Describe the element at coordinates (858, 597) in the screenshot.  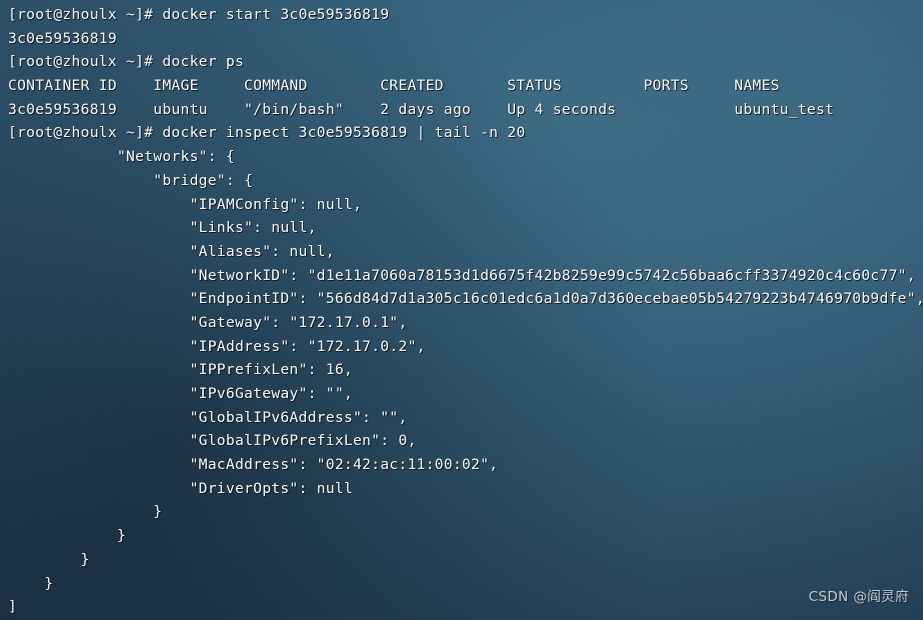
I see `csdn-watermark: CSDN @阎灵府` at that location.